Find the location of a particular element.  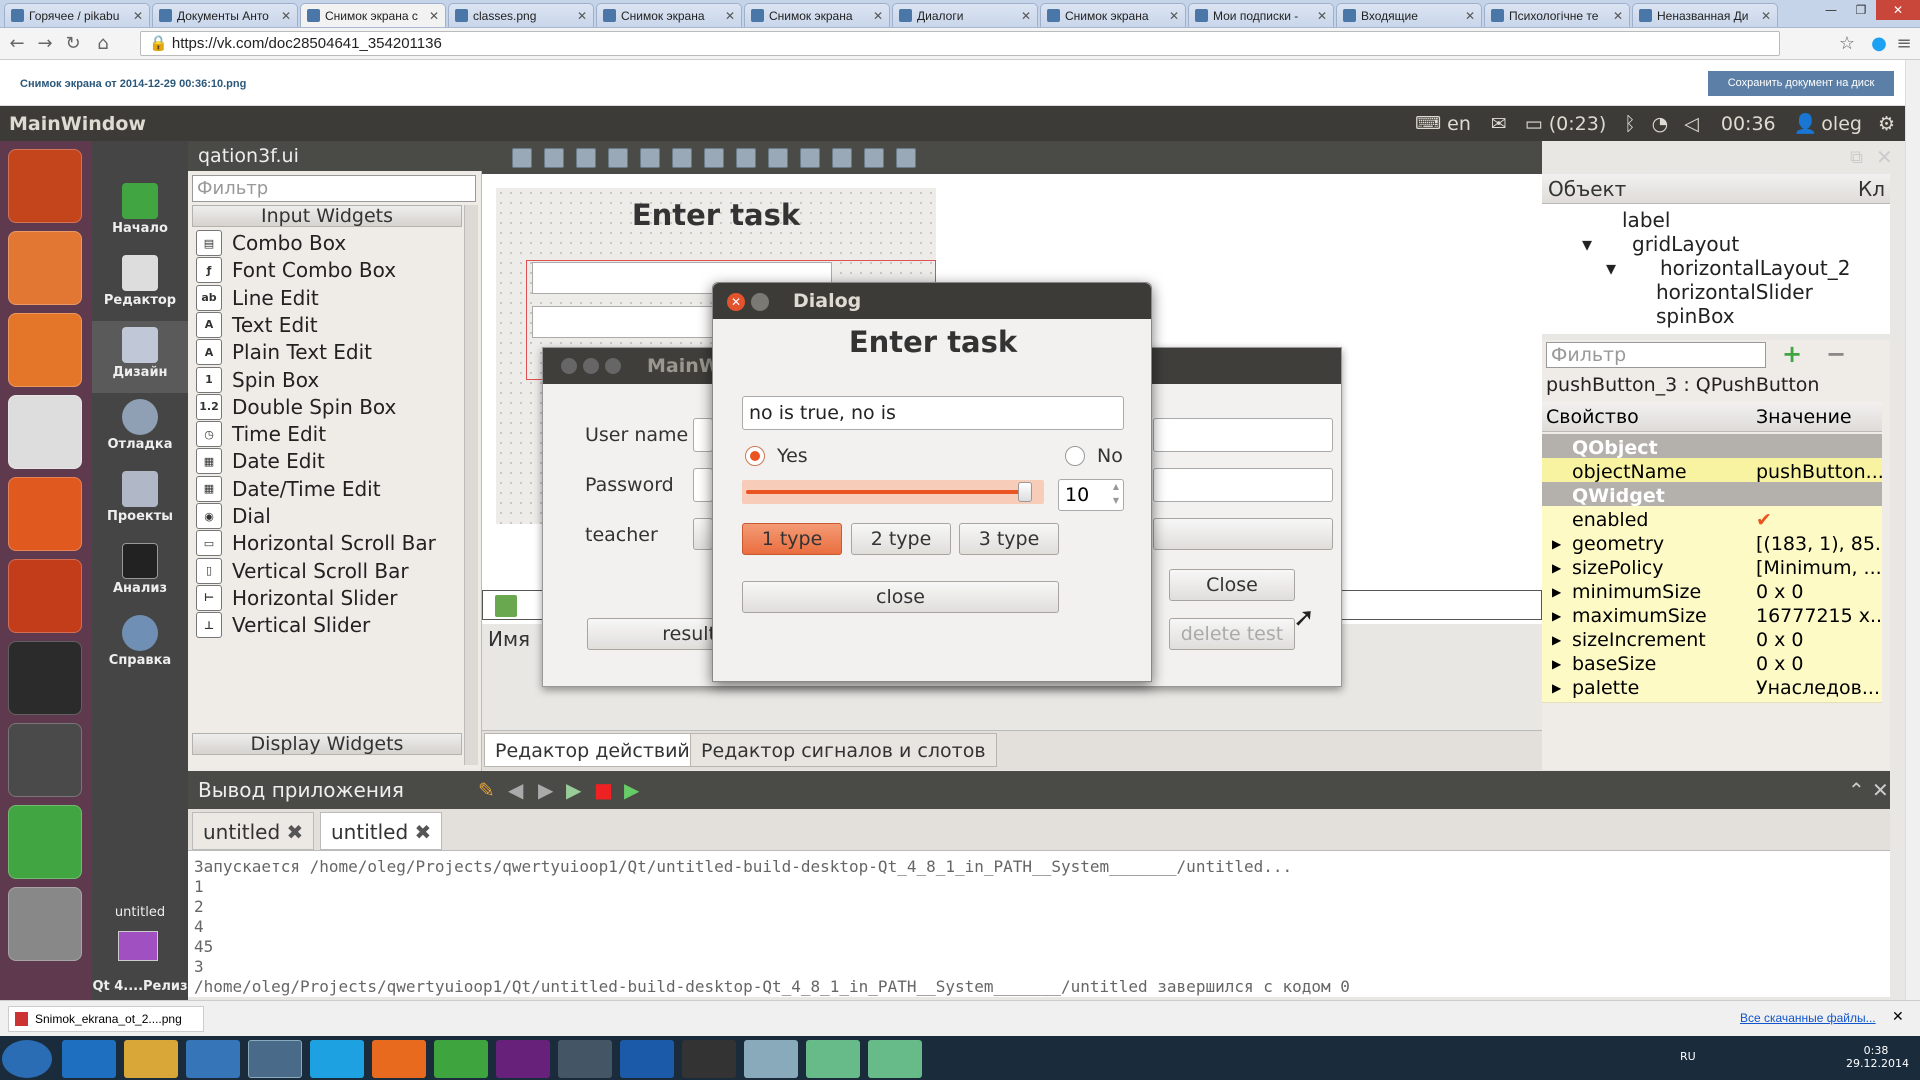

result-button: result is located at coordinates (652, 634).